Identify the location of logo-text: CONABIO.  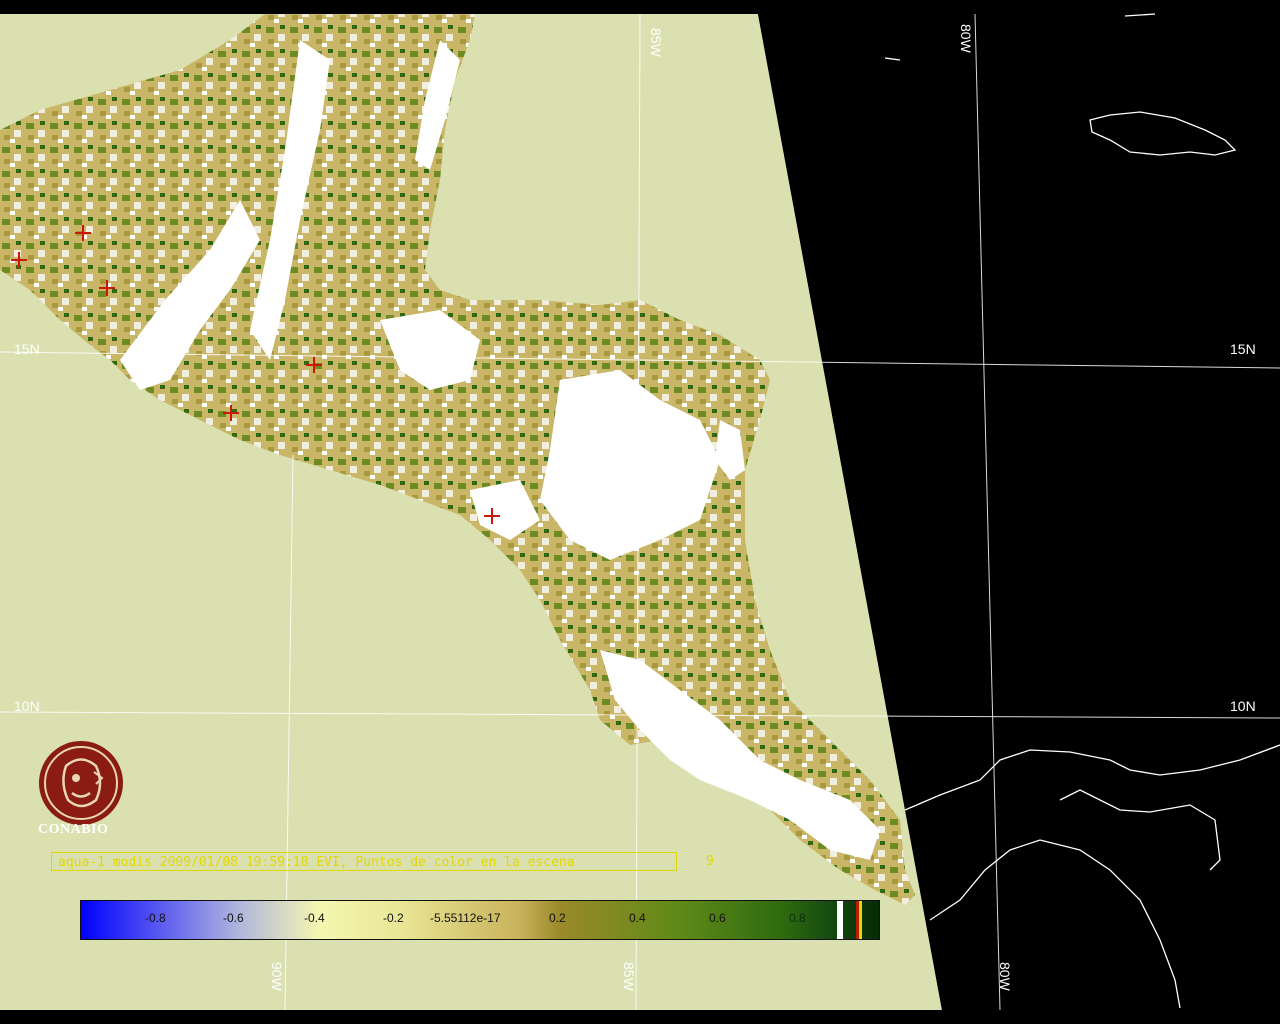
(73, 829).